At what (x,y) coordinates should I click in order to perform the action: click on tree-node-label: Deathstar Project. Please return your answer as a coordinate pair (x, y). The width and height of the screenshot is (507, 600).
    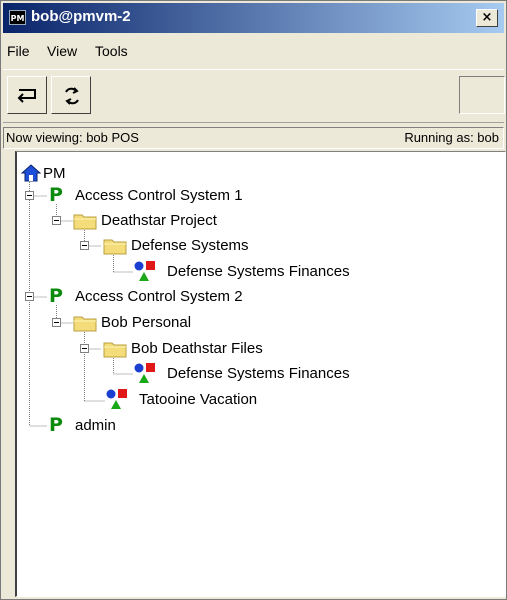
    Looking at the image, I should click on (159, 220).